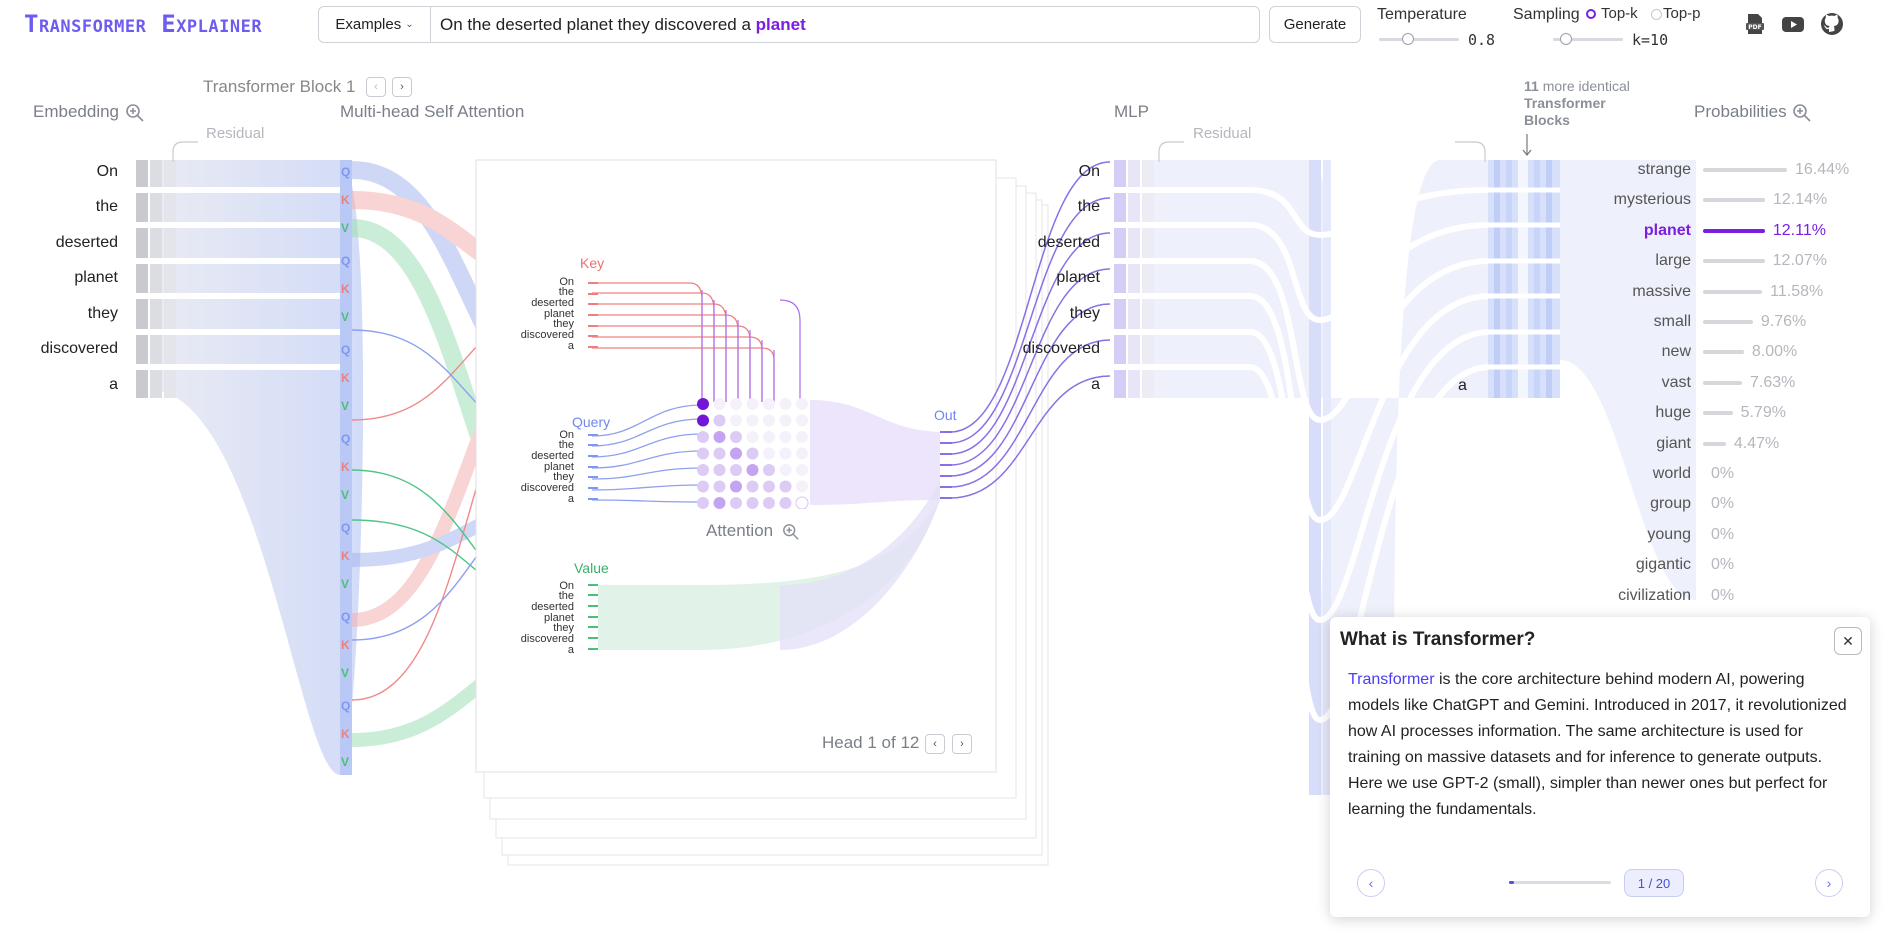 This screenshot has width=1887, height=940. I want to click on probability-row: small 9.76%, so click(1696, 322).